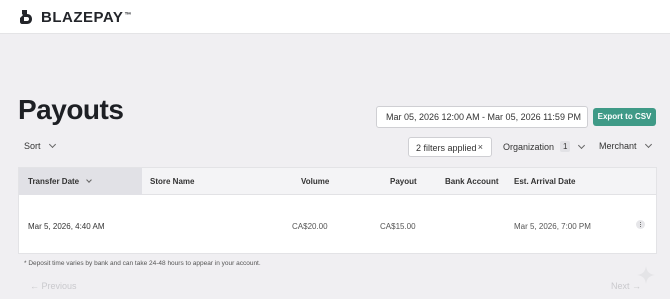 The width and height of the screenshot is (670, 299). Describe the element at coordinates (54, 181) in the screenshot. I see `column-label: Transfer Date` at that location.